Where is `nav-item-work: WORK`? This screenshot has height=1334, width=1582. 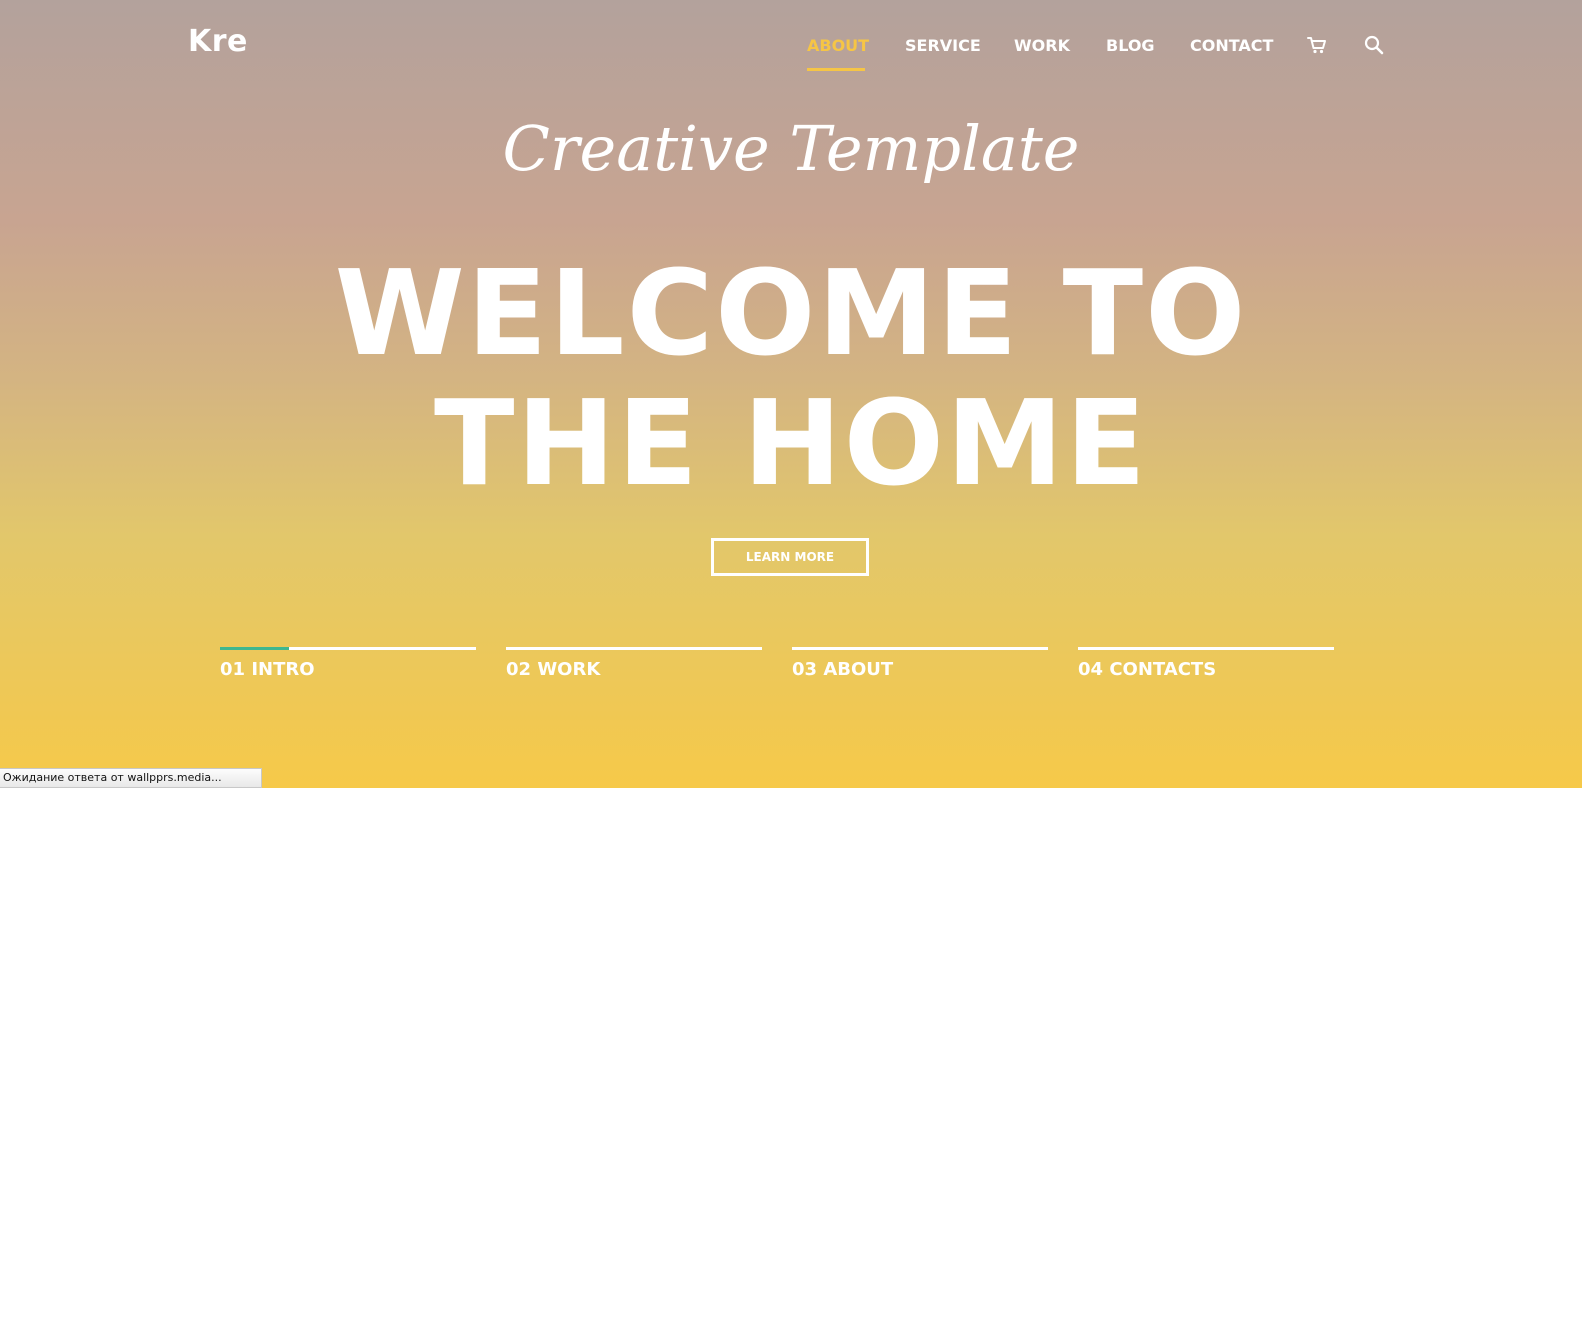
nav-item-work: WORK is located at coordinates (1042, 45).